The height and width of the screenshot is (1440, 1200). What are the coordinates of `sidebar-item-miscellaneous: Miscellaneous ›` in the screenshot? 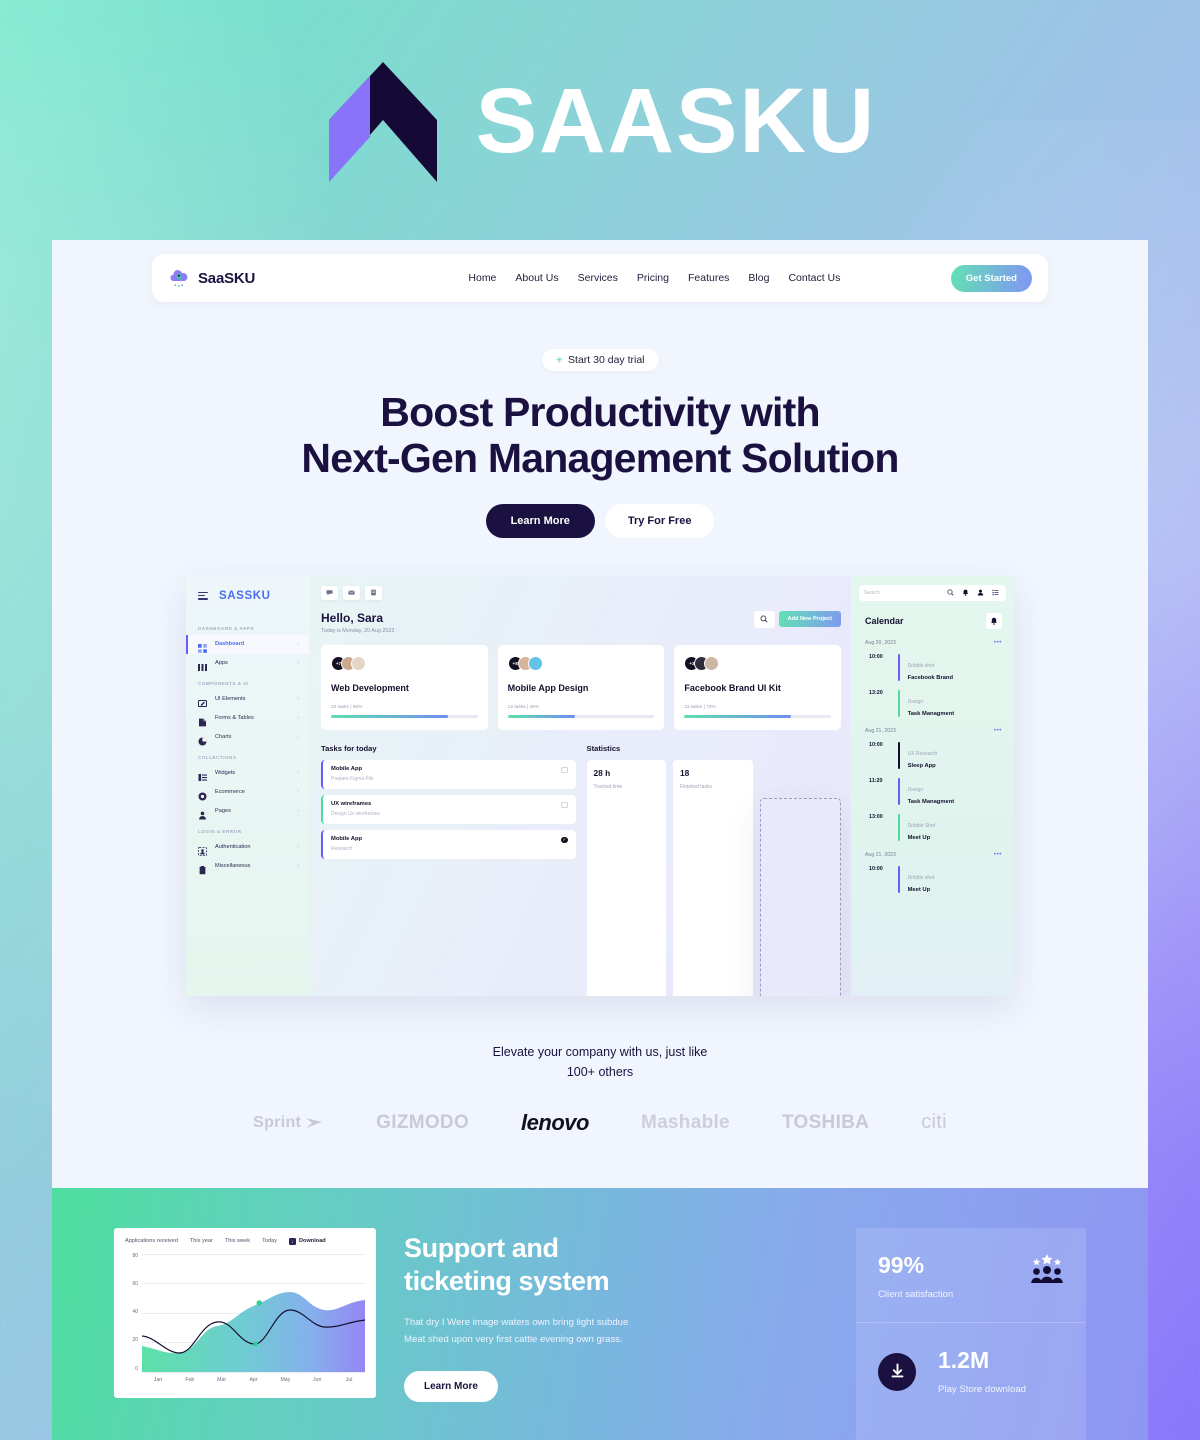 It's located at (247, 866).